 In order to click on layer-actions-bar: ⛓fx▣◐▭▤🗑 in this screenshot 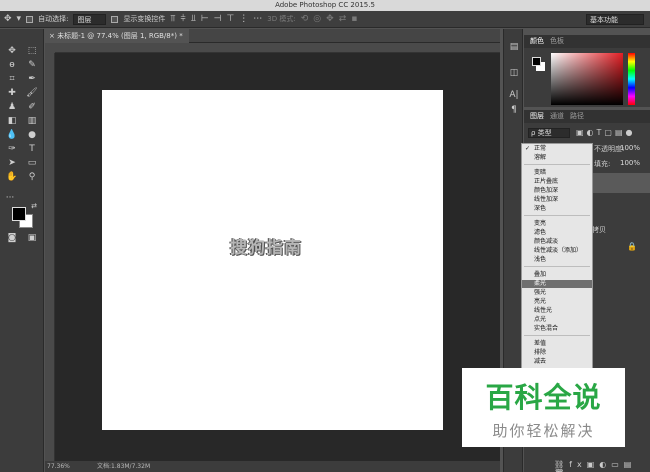, I will do `click(602, 466)`.